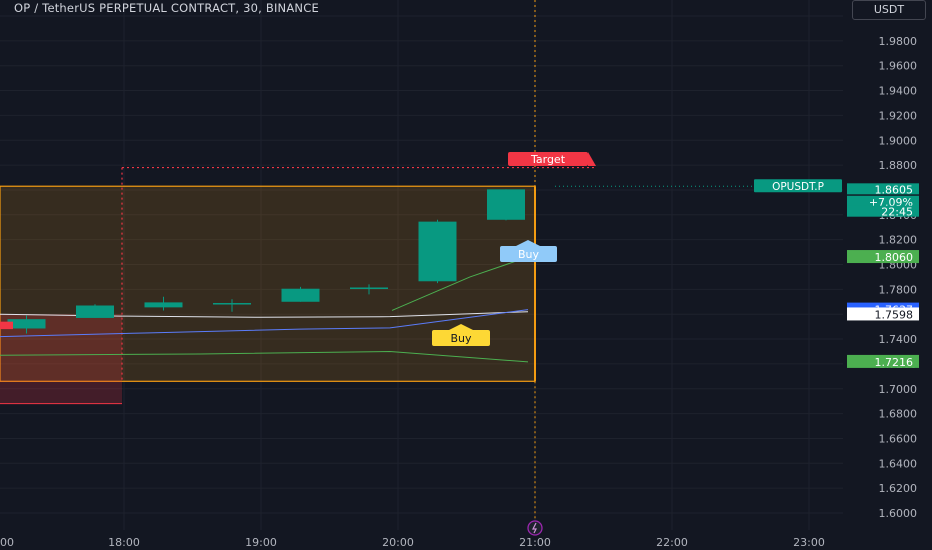  What do you see at coordinates (894, 257) in the screenshot?
I see `price-label: 1.8060` at bounding box center [894, 257].